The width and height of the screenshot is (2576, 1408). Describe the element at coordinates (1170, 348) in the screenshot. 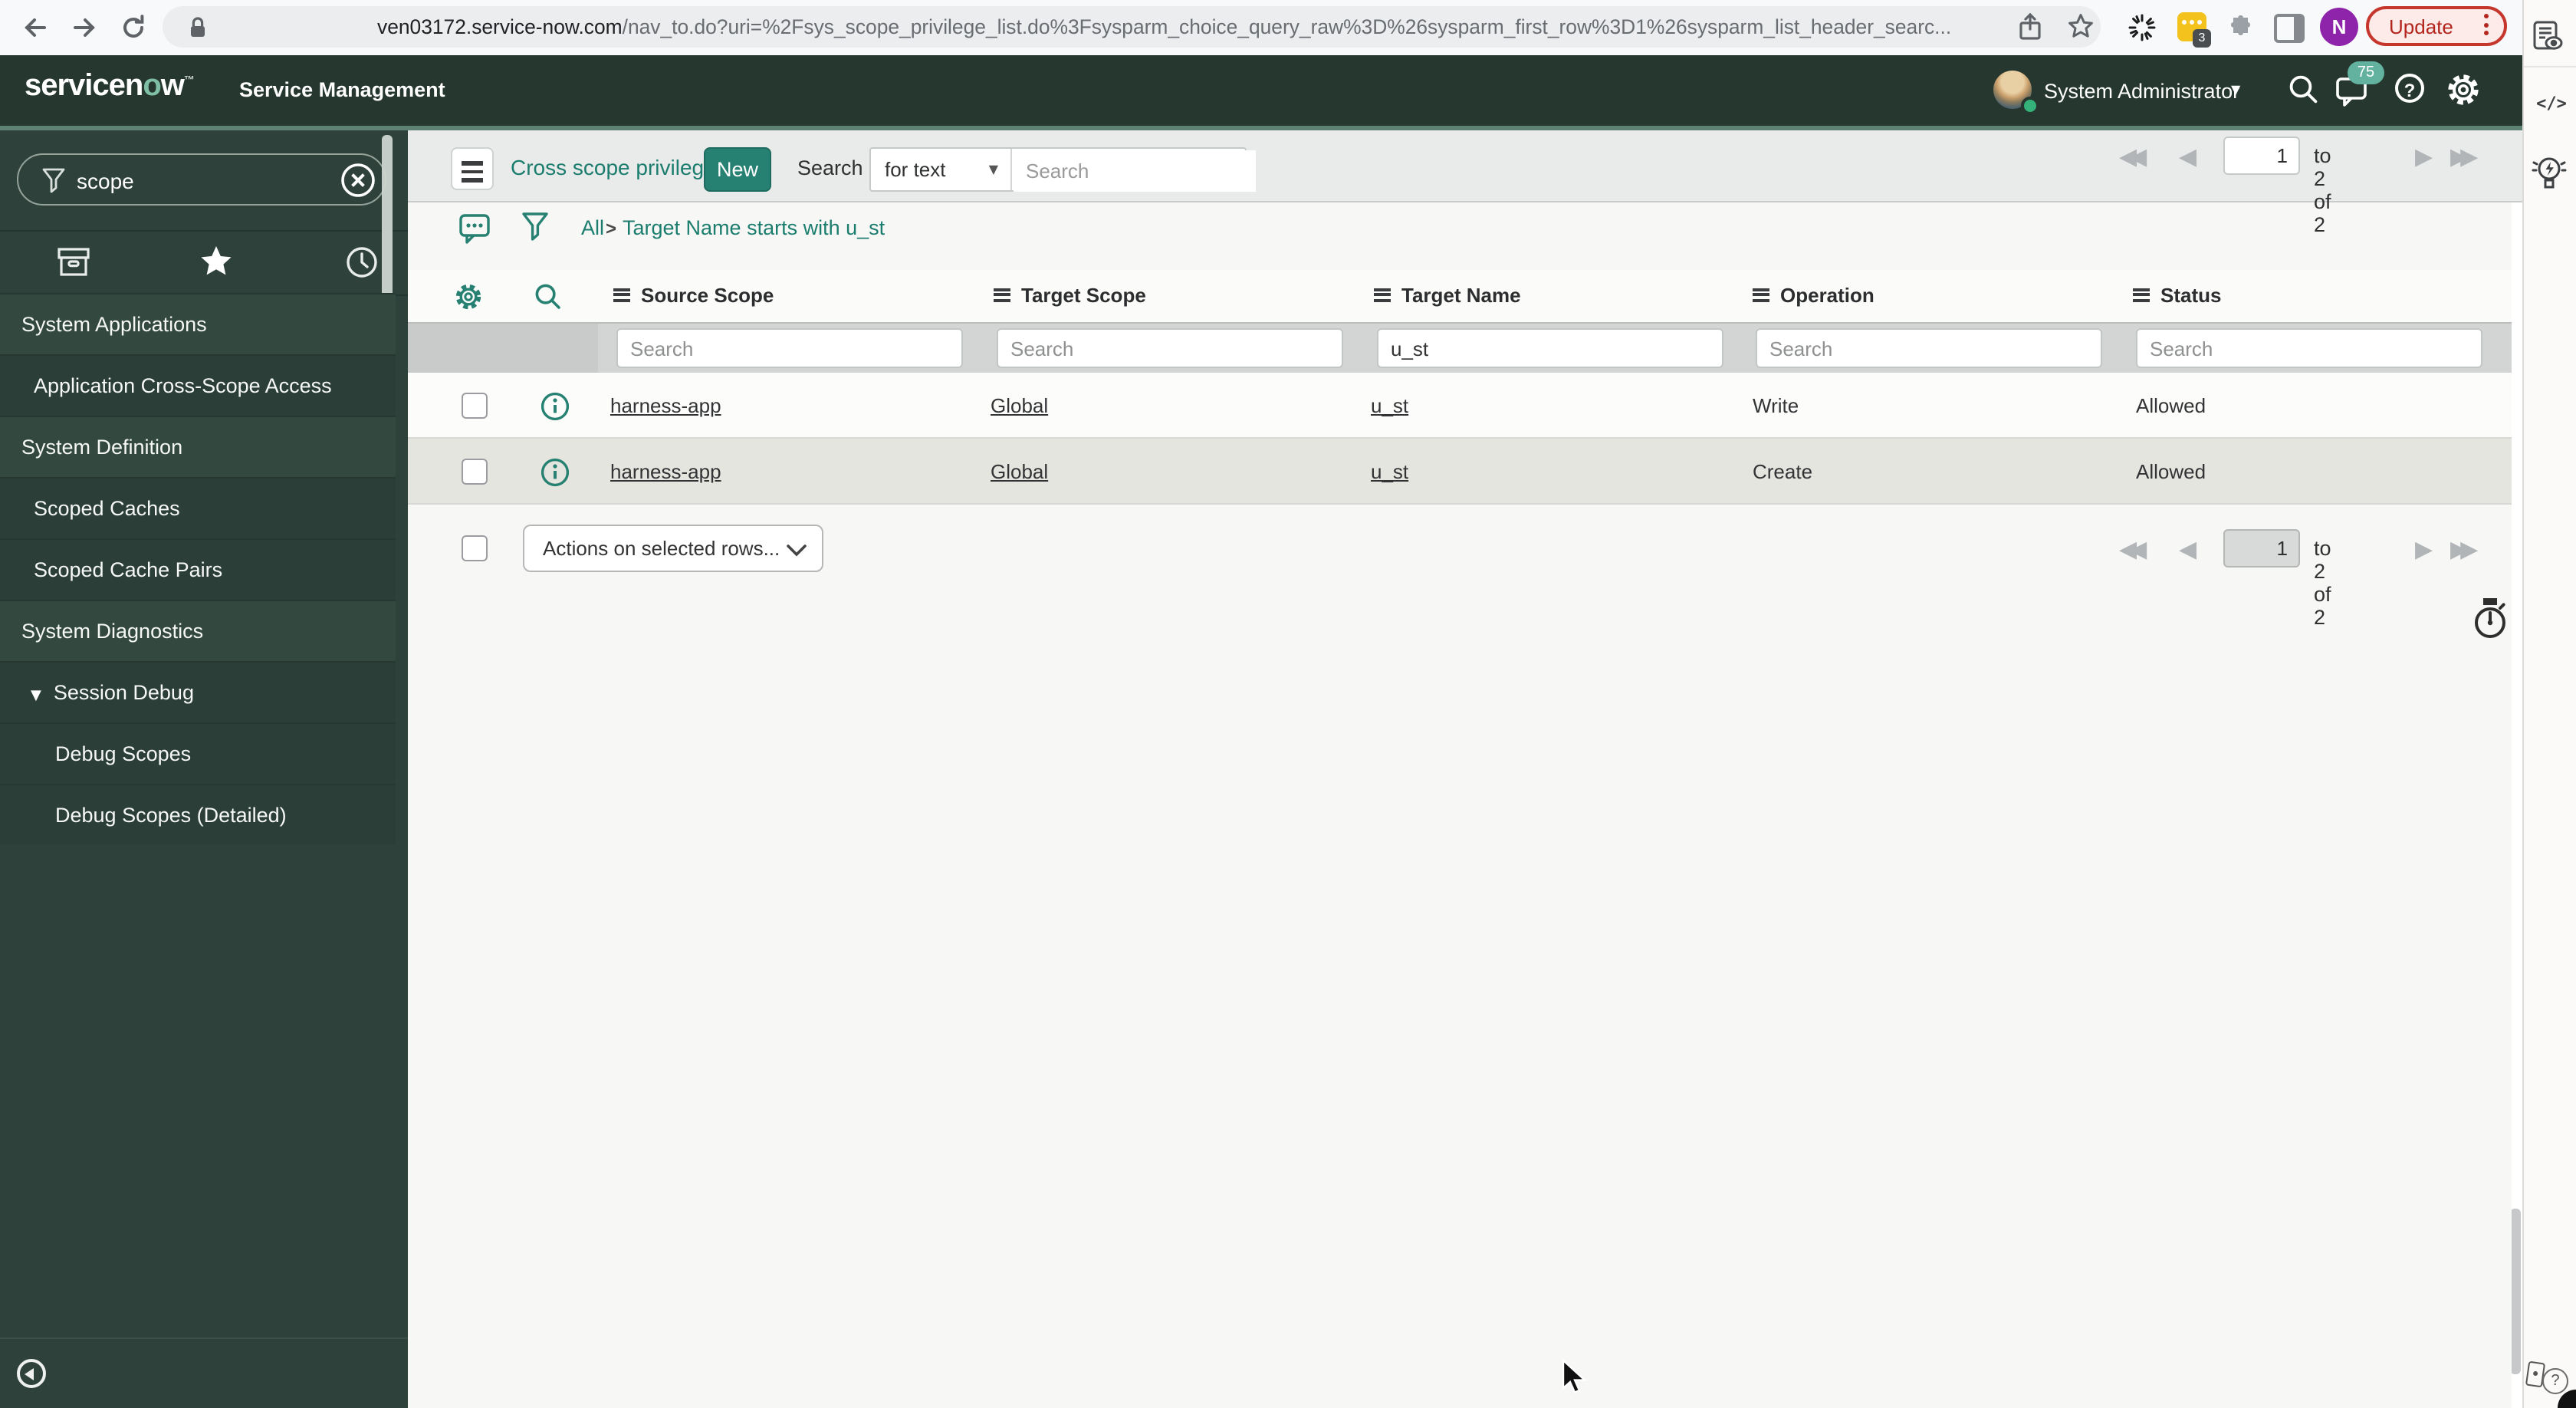

I see `filter-input-target-scope` at that location.